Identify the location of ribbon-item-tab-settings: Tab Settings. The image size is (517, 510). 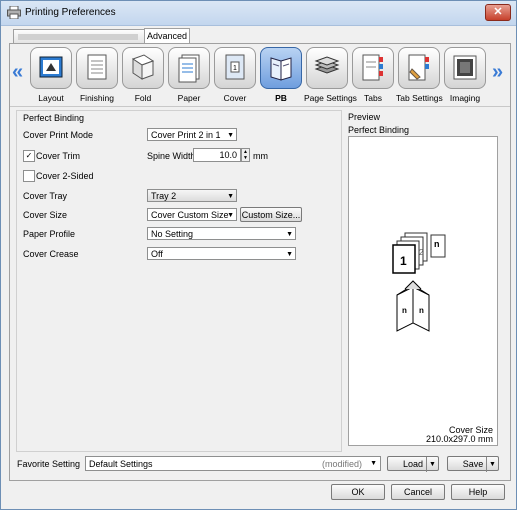
(419, 75).